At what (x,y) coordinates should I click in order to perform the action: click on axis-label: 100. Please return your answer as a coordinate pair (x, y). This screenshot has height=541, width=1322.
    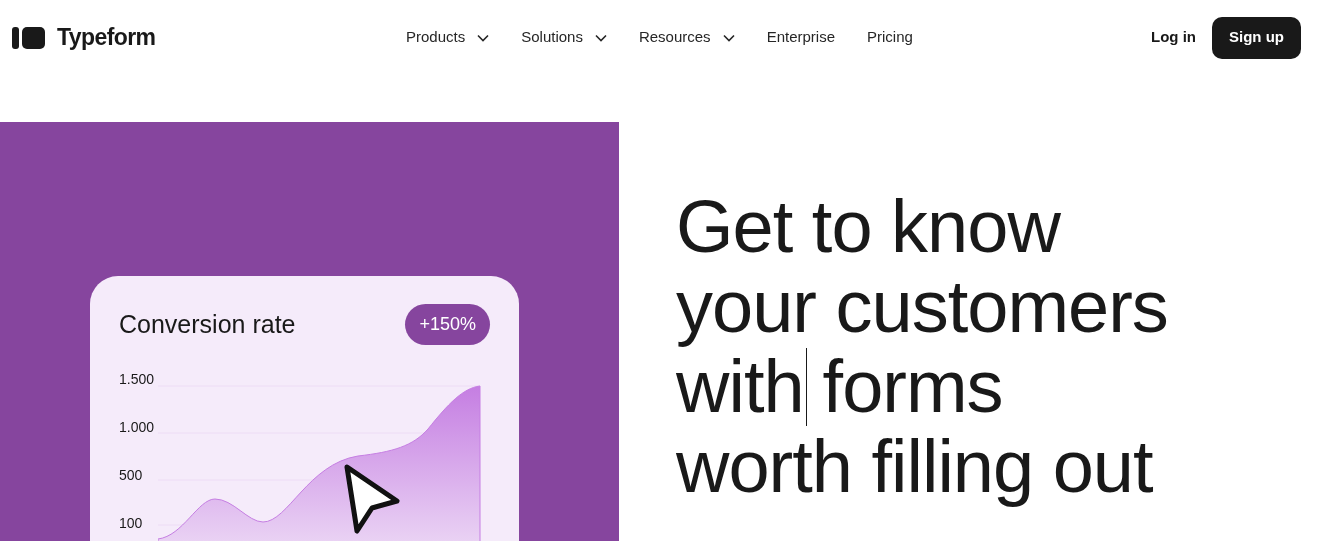
    Looking at the image, I should click on (131, 523).